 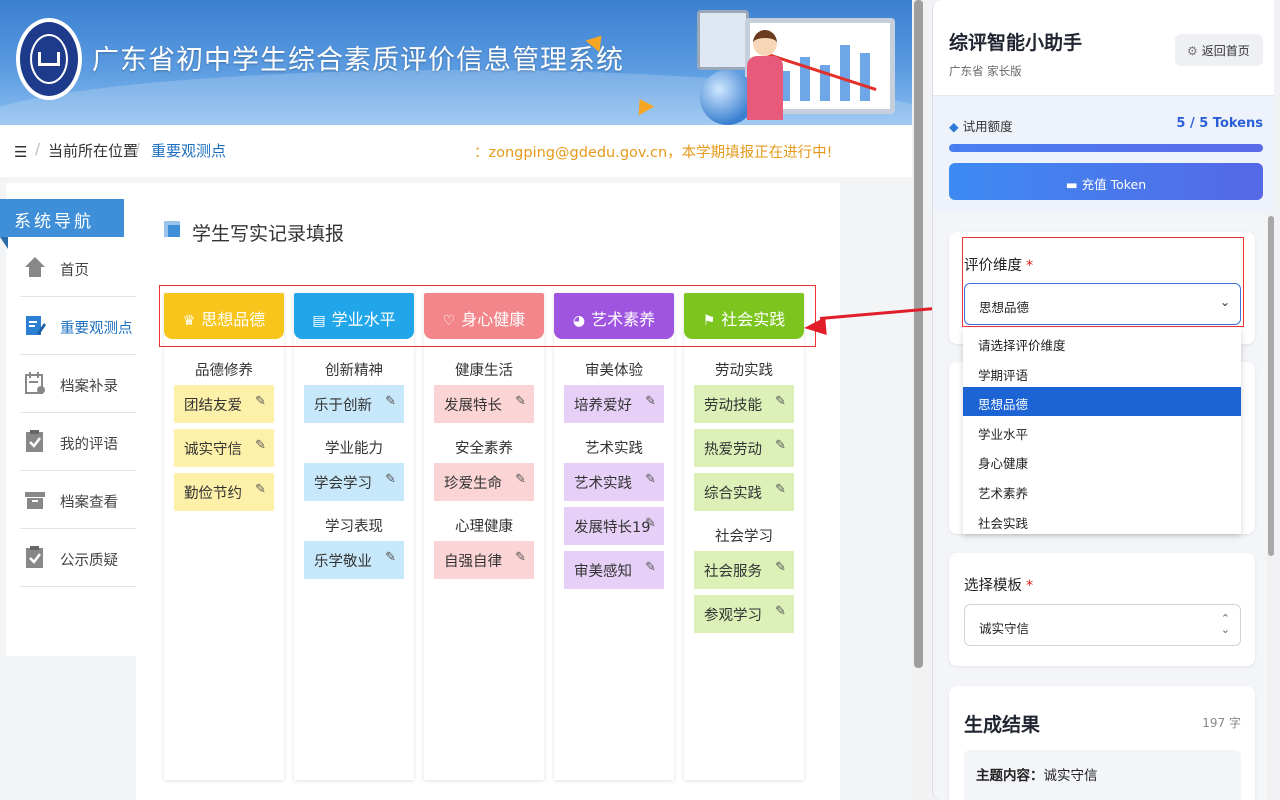 What do you see at coordinates (62, 224) in the screenshot?
I see `sidebar-header: 系统导航` at bounding box center [62, 224].